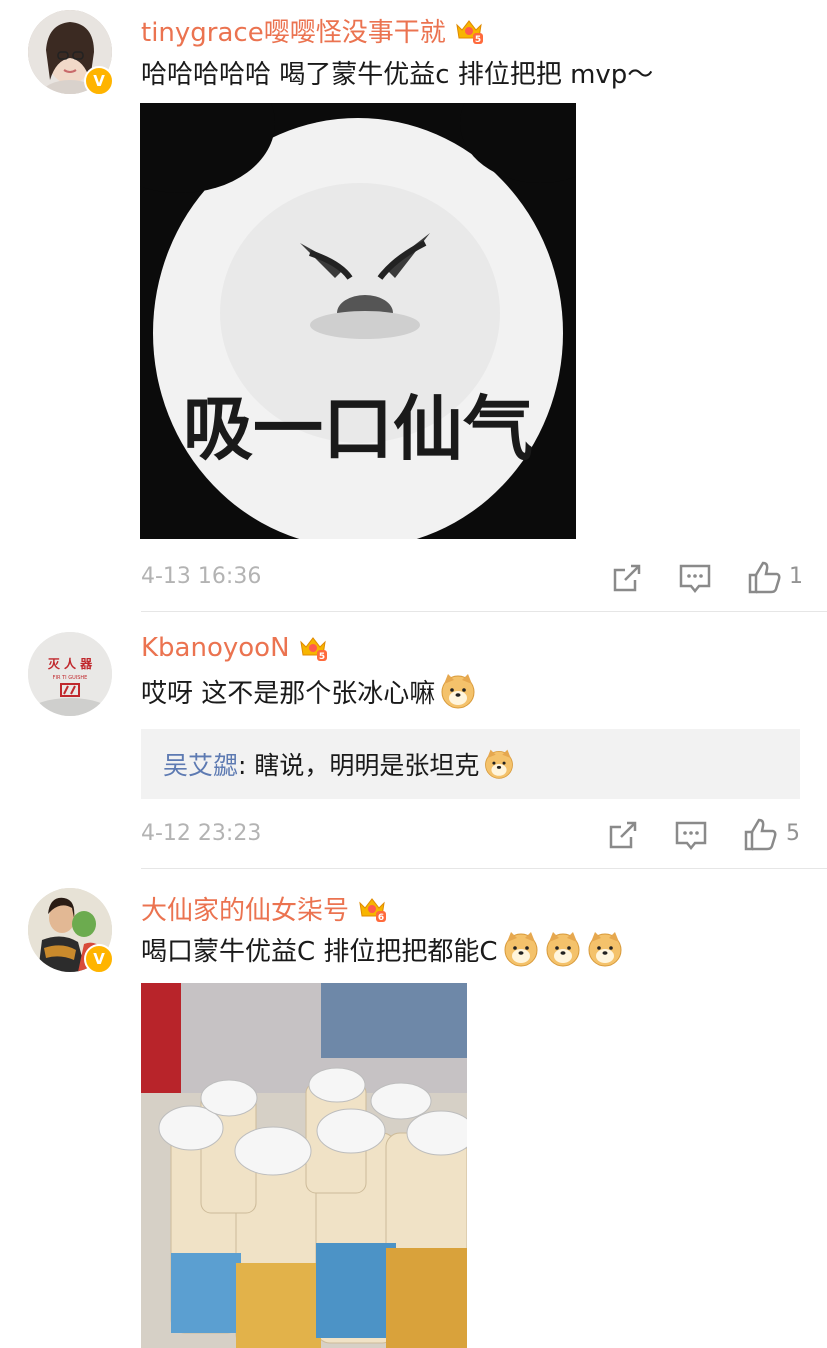 The height and width of the screenshot is (1348, 827). Describe the element at coordinates (359, 765) in the screenshot. I see `reply-text: : 瞎说，明明是张坦克` at that location.